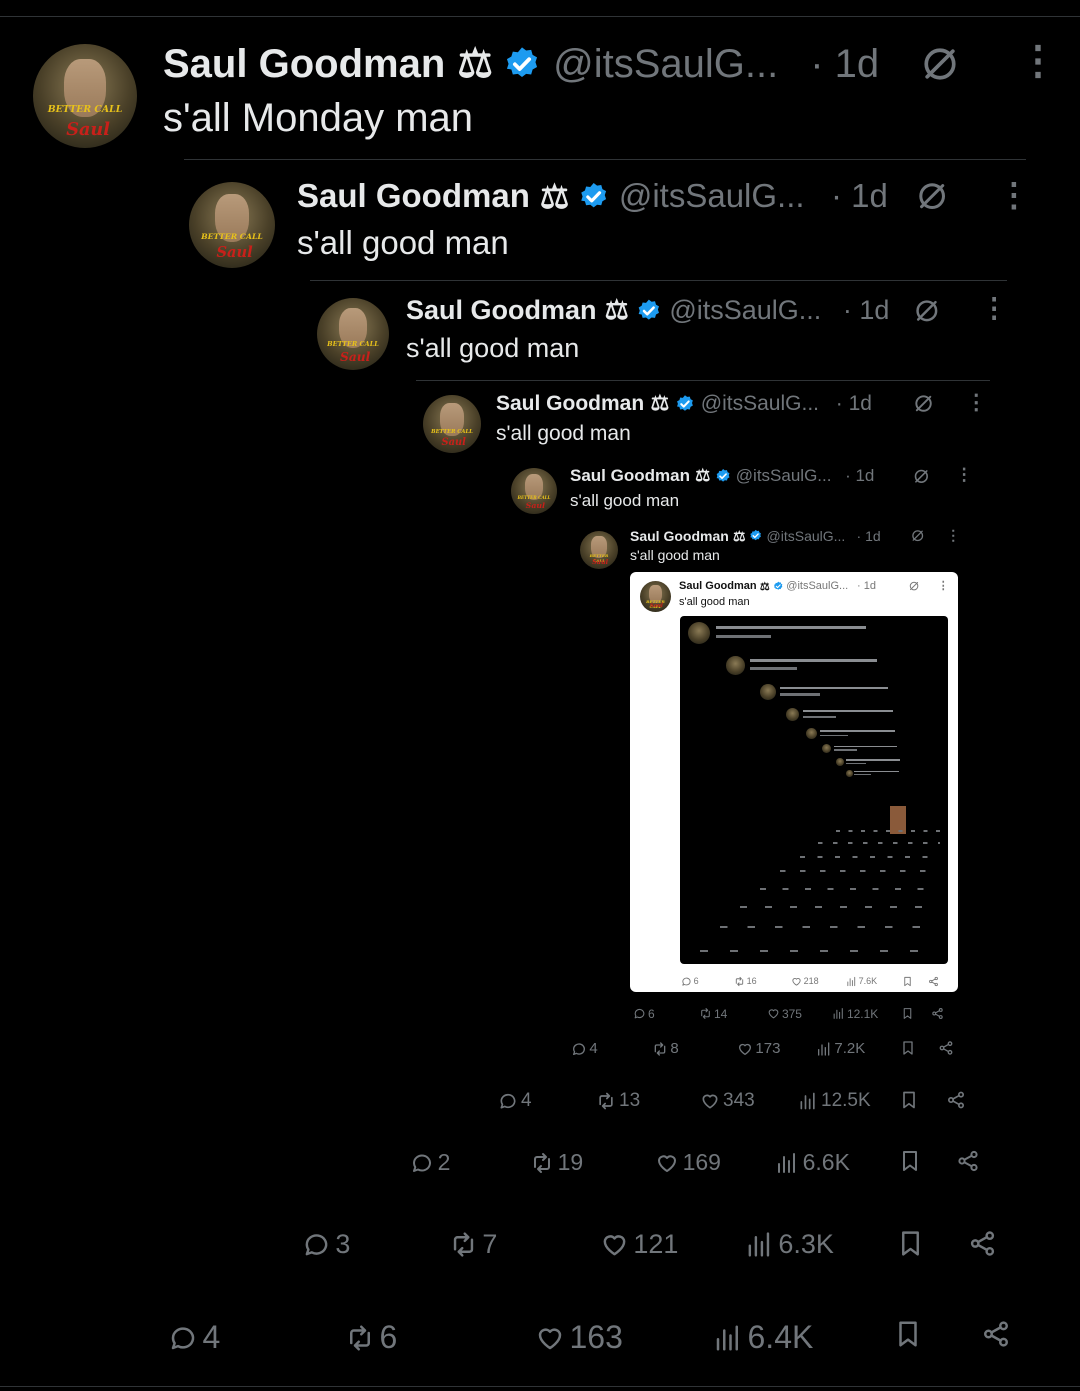 The height and width of the screenshot is (1391, 1080). What do you see at coordinates (727, 1101) in the screenshot?
I see `like-button: 343` at bounding box center [727, 1101].